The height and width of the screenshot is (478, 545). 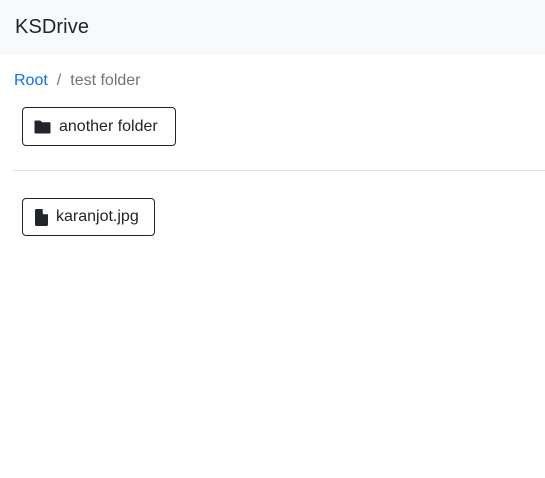 I want to click on breadcrumb: Root / test folder, so click(x=272, y=81).